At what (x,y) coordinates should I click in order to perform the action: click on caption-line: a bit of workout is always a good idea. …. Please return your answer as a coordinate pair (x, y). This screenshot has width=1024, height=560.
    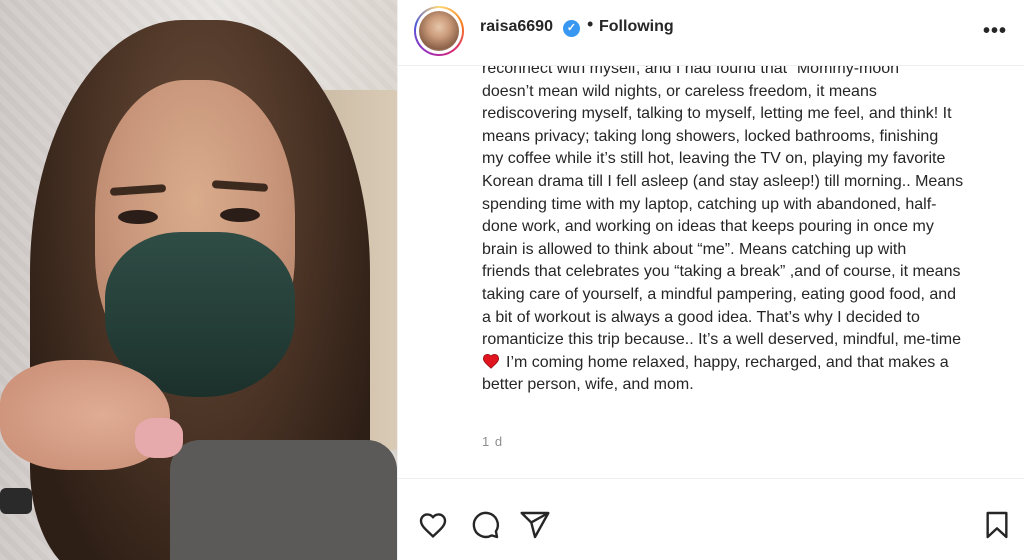
    Looking at the image, I should click on (701, 317).